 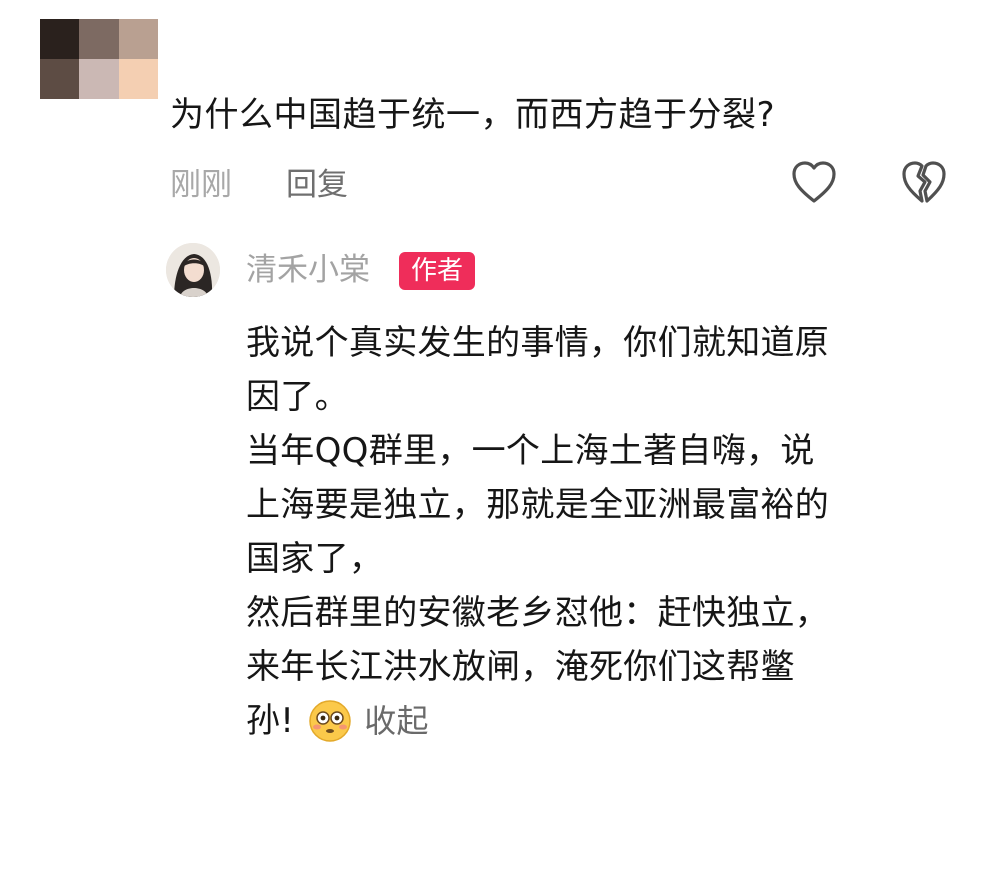 I want to click on reply-line: 当年QQ群里，一个上海土著自嗨，说, so click(x=530, y=451).